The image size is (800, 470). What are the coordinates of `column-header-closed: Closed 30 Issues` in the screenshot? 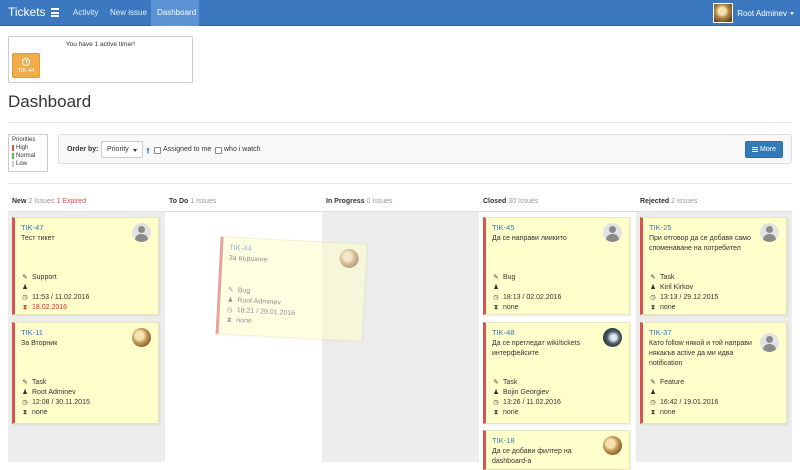 It's located at (510, 201).